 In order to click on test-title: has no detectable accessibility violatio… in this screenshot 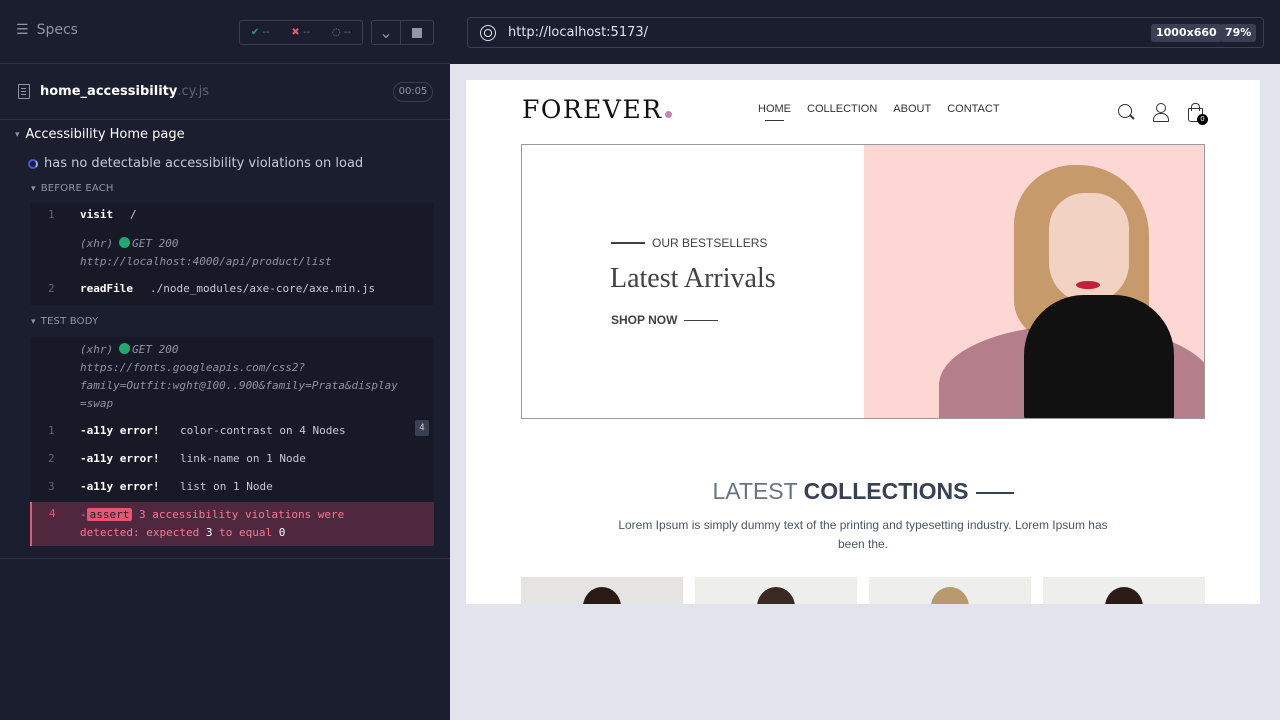, I will do `click(195, 163)`.